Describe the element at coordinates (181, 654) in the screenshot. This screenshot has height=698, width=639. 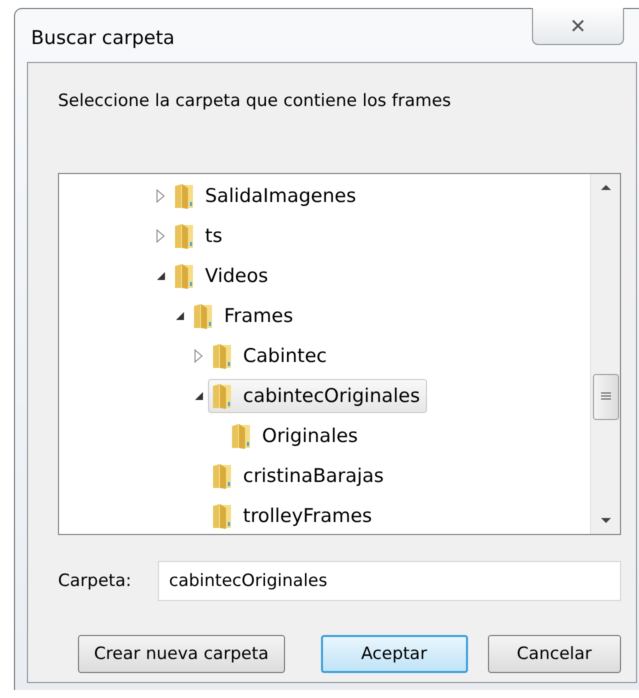
I see `dialog-button: Crear nueva carpeta` at that location.